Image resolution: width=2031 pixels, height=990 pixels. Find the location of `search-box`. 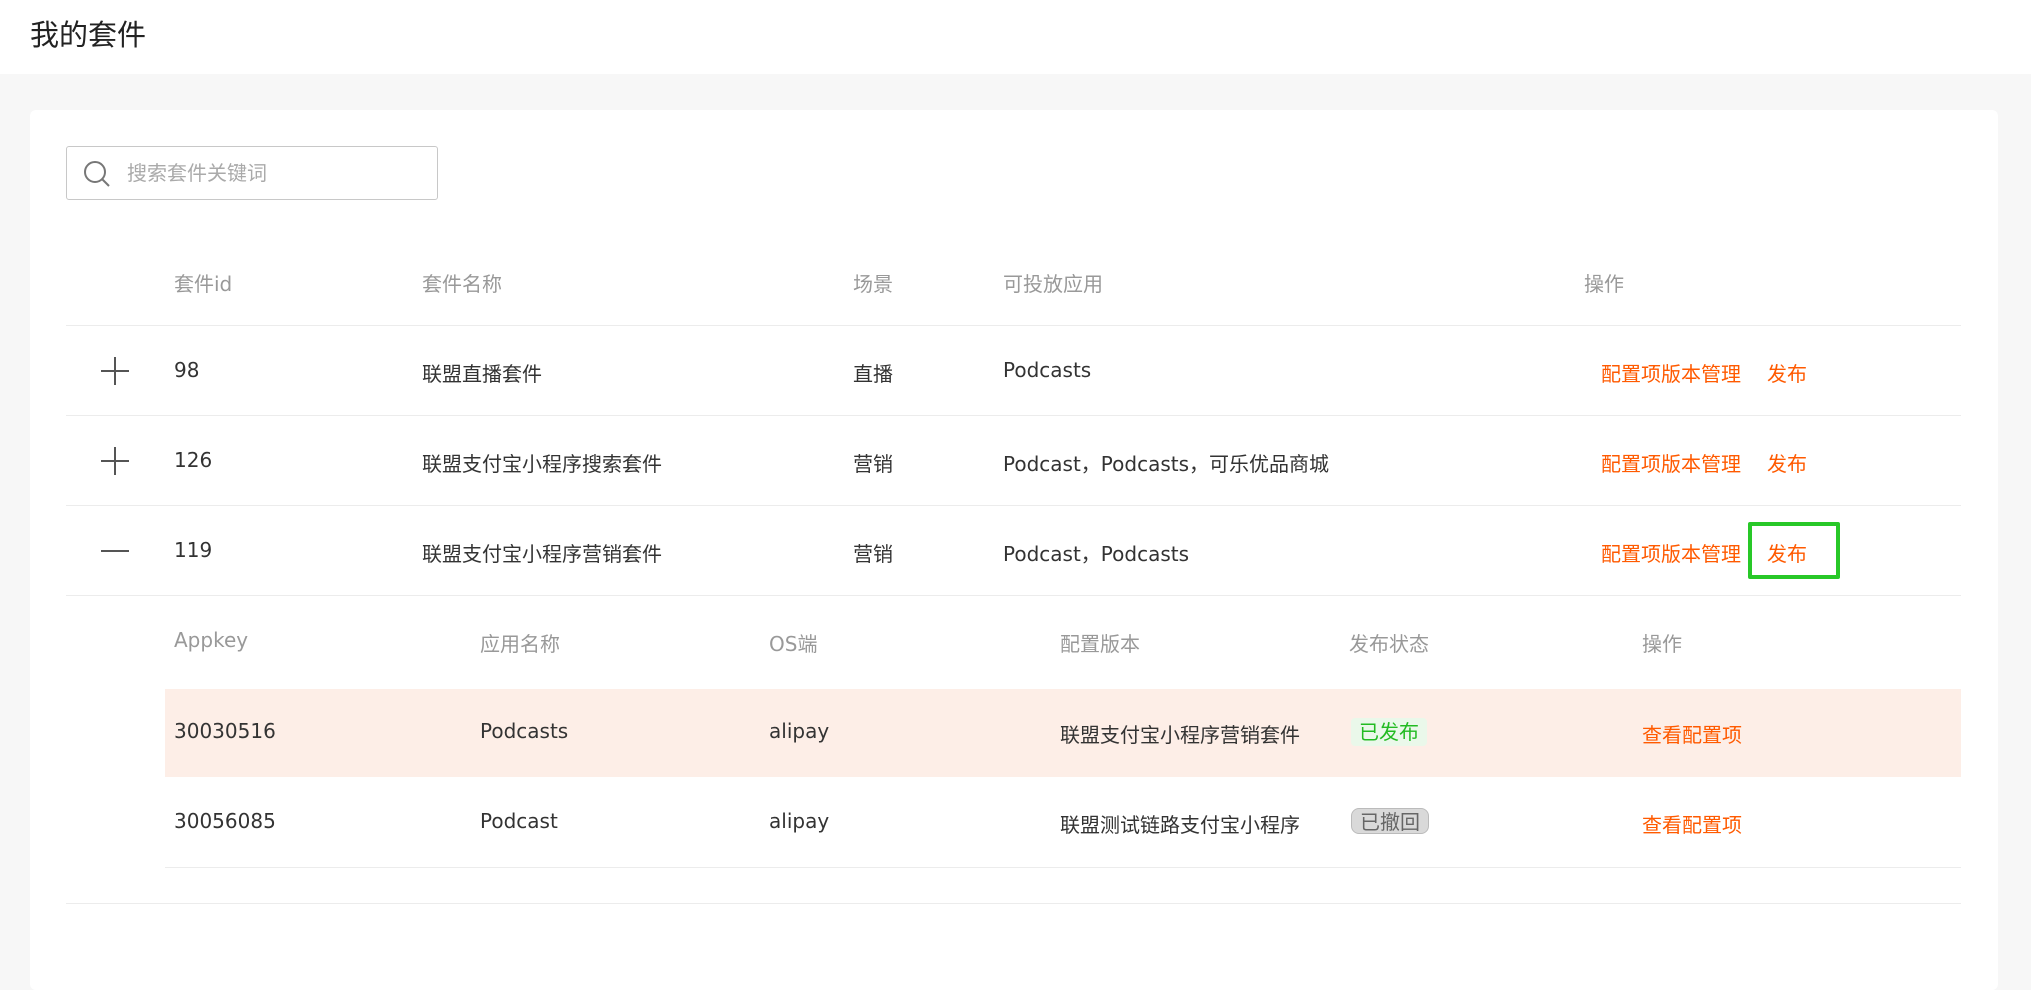

search-box is located at coordinates (252, 173).